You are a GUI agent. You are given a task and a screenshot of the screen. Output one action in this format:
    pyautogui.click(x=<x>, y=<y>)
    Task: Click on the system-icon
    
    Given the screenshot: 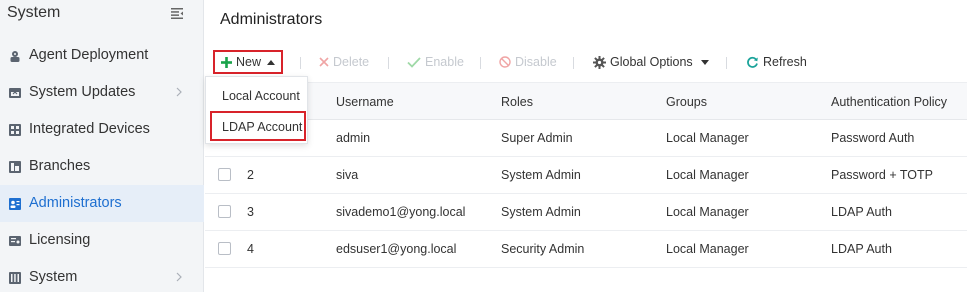 What is the action you would take?
    pyautogui.click(x=15, y=278)
    